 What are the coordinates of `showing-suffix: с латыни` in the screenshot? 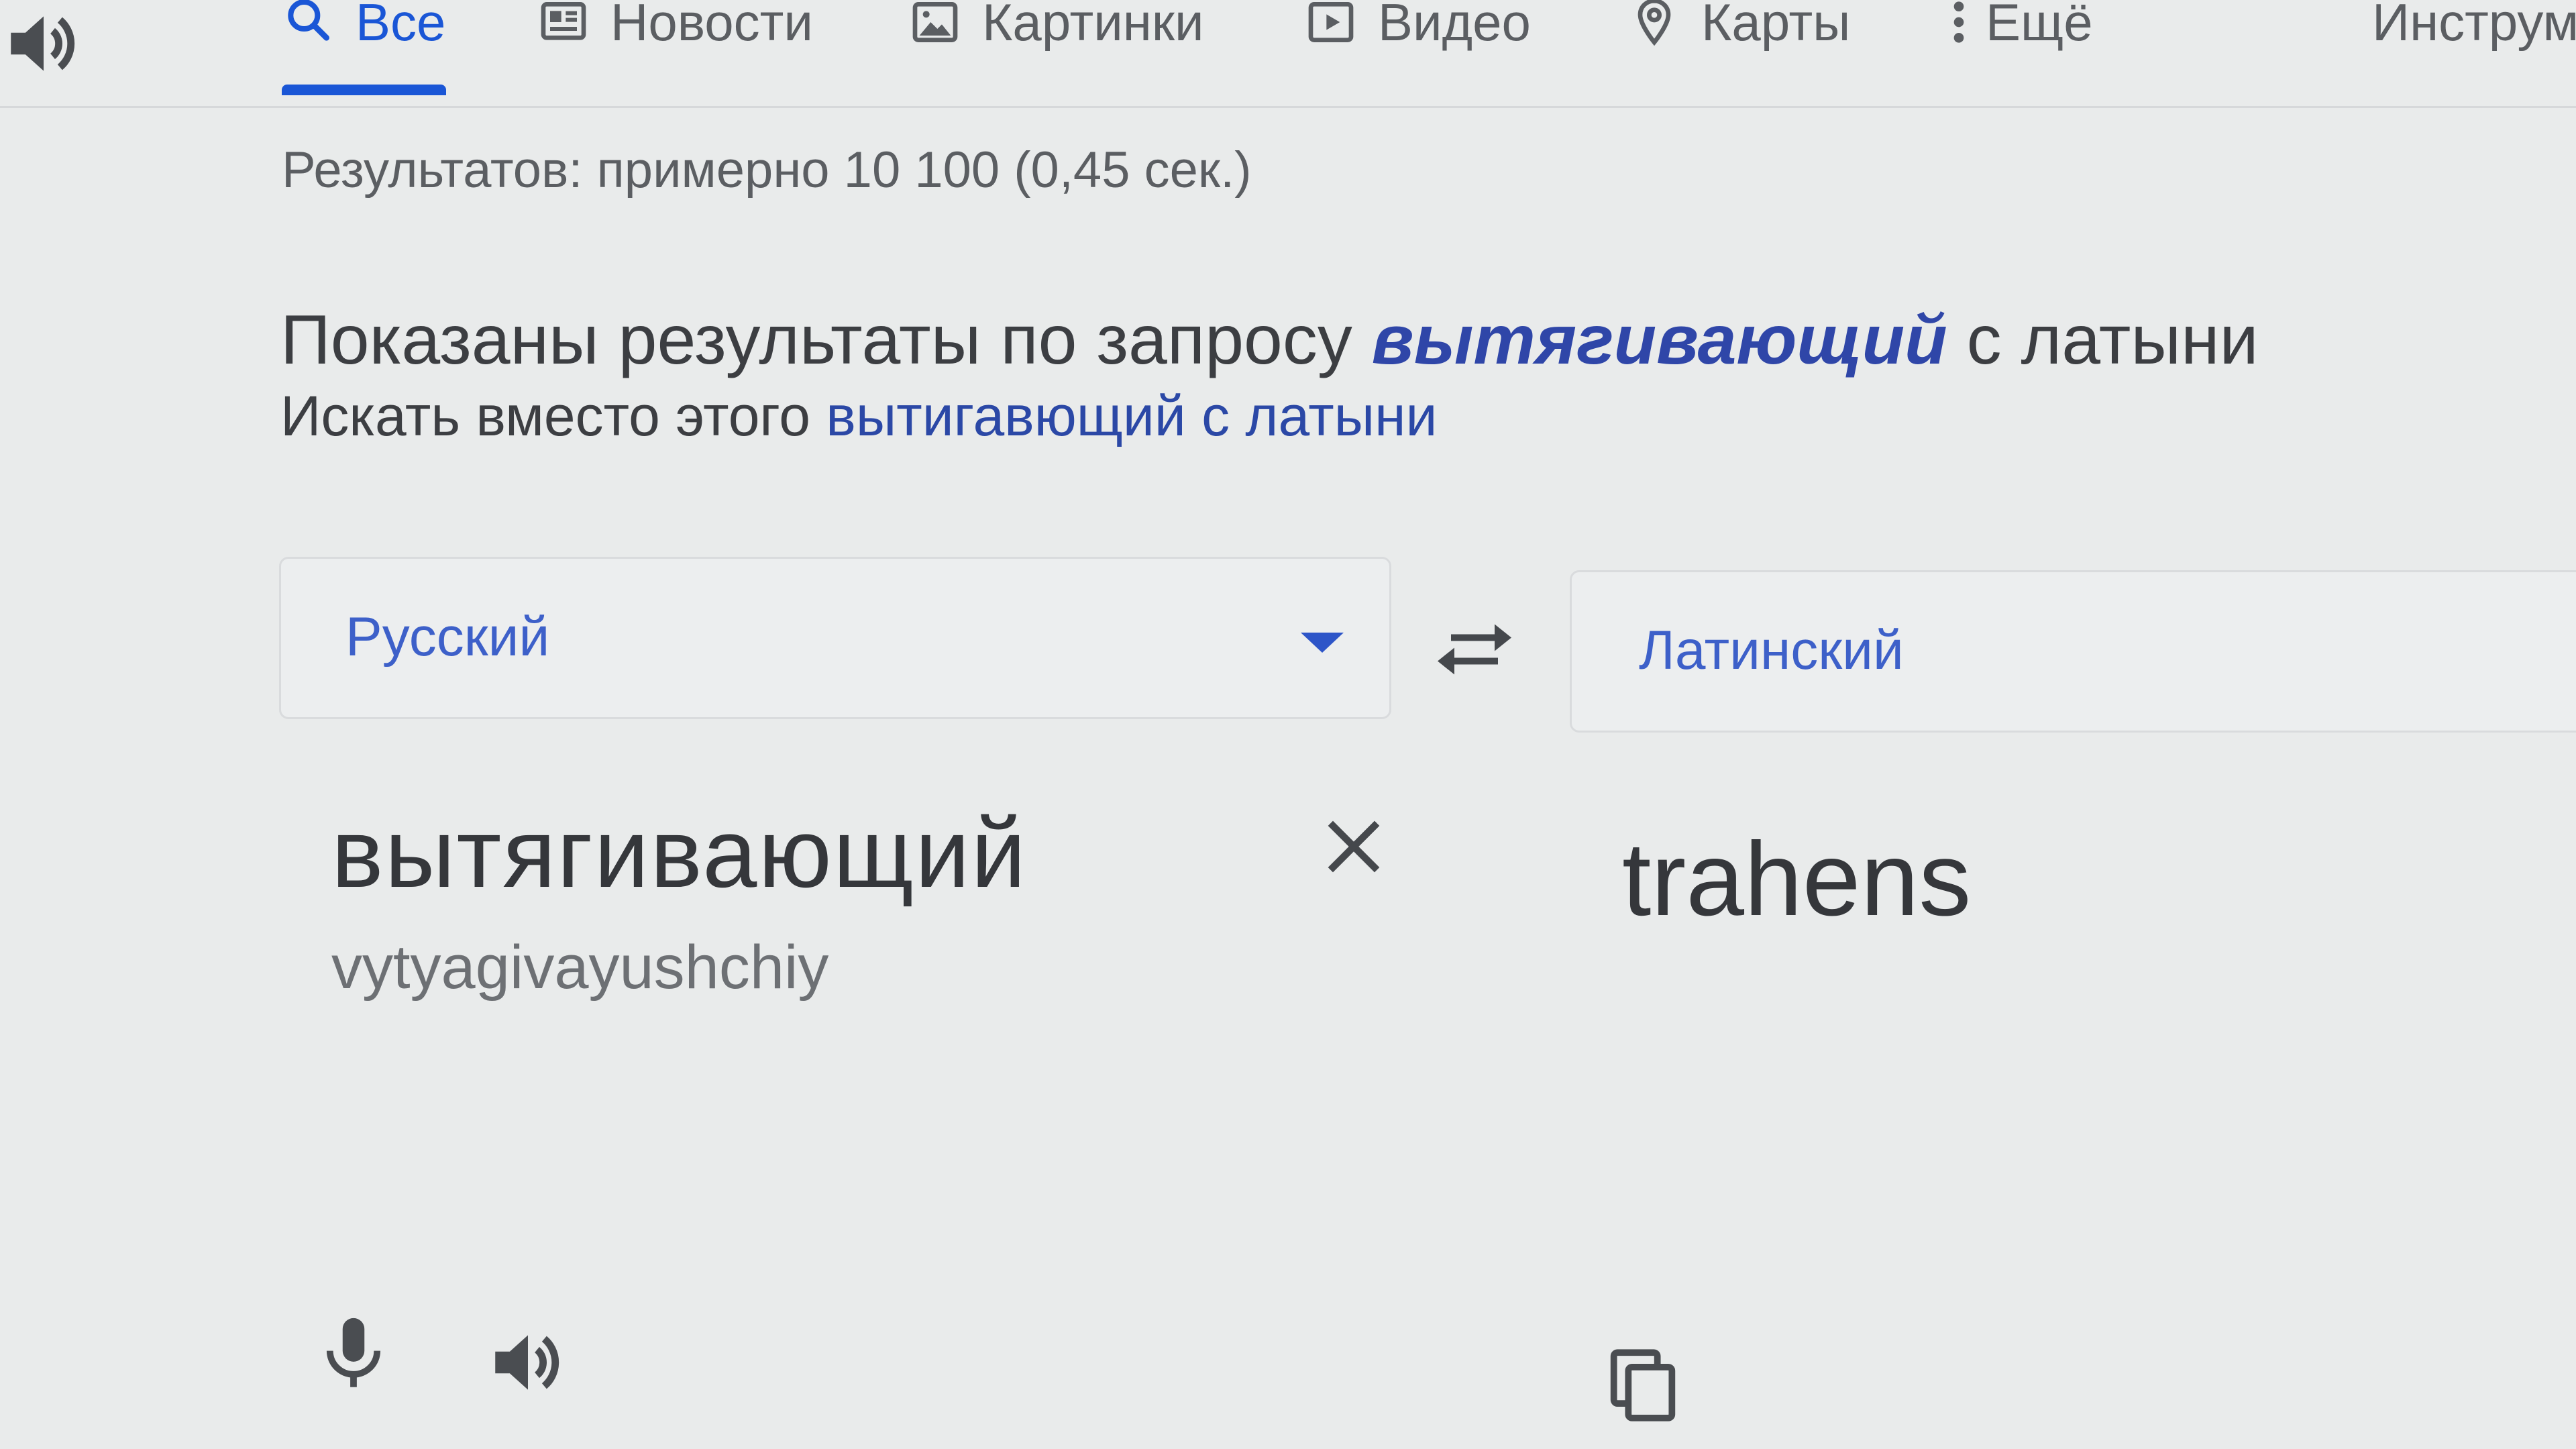 It's located at (2112, 340).